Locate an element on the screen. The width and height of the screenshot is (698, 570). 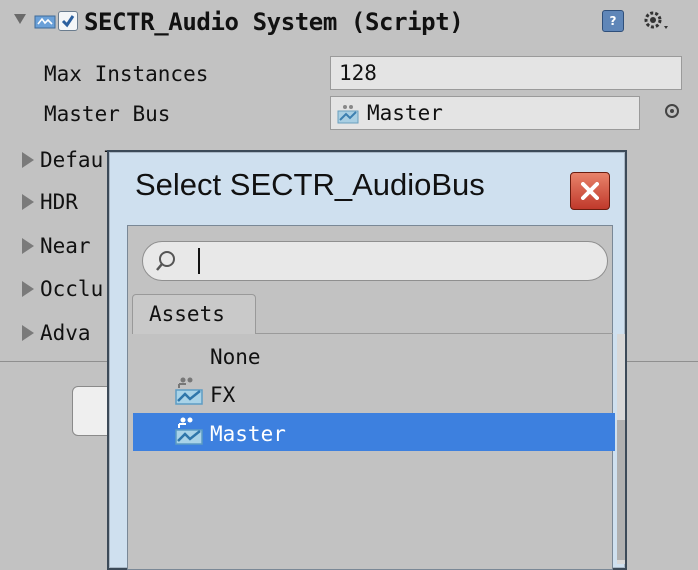
foldout-hdr-arrow-icon is located at coordinates (28, 202).